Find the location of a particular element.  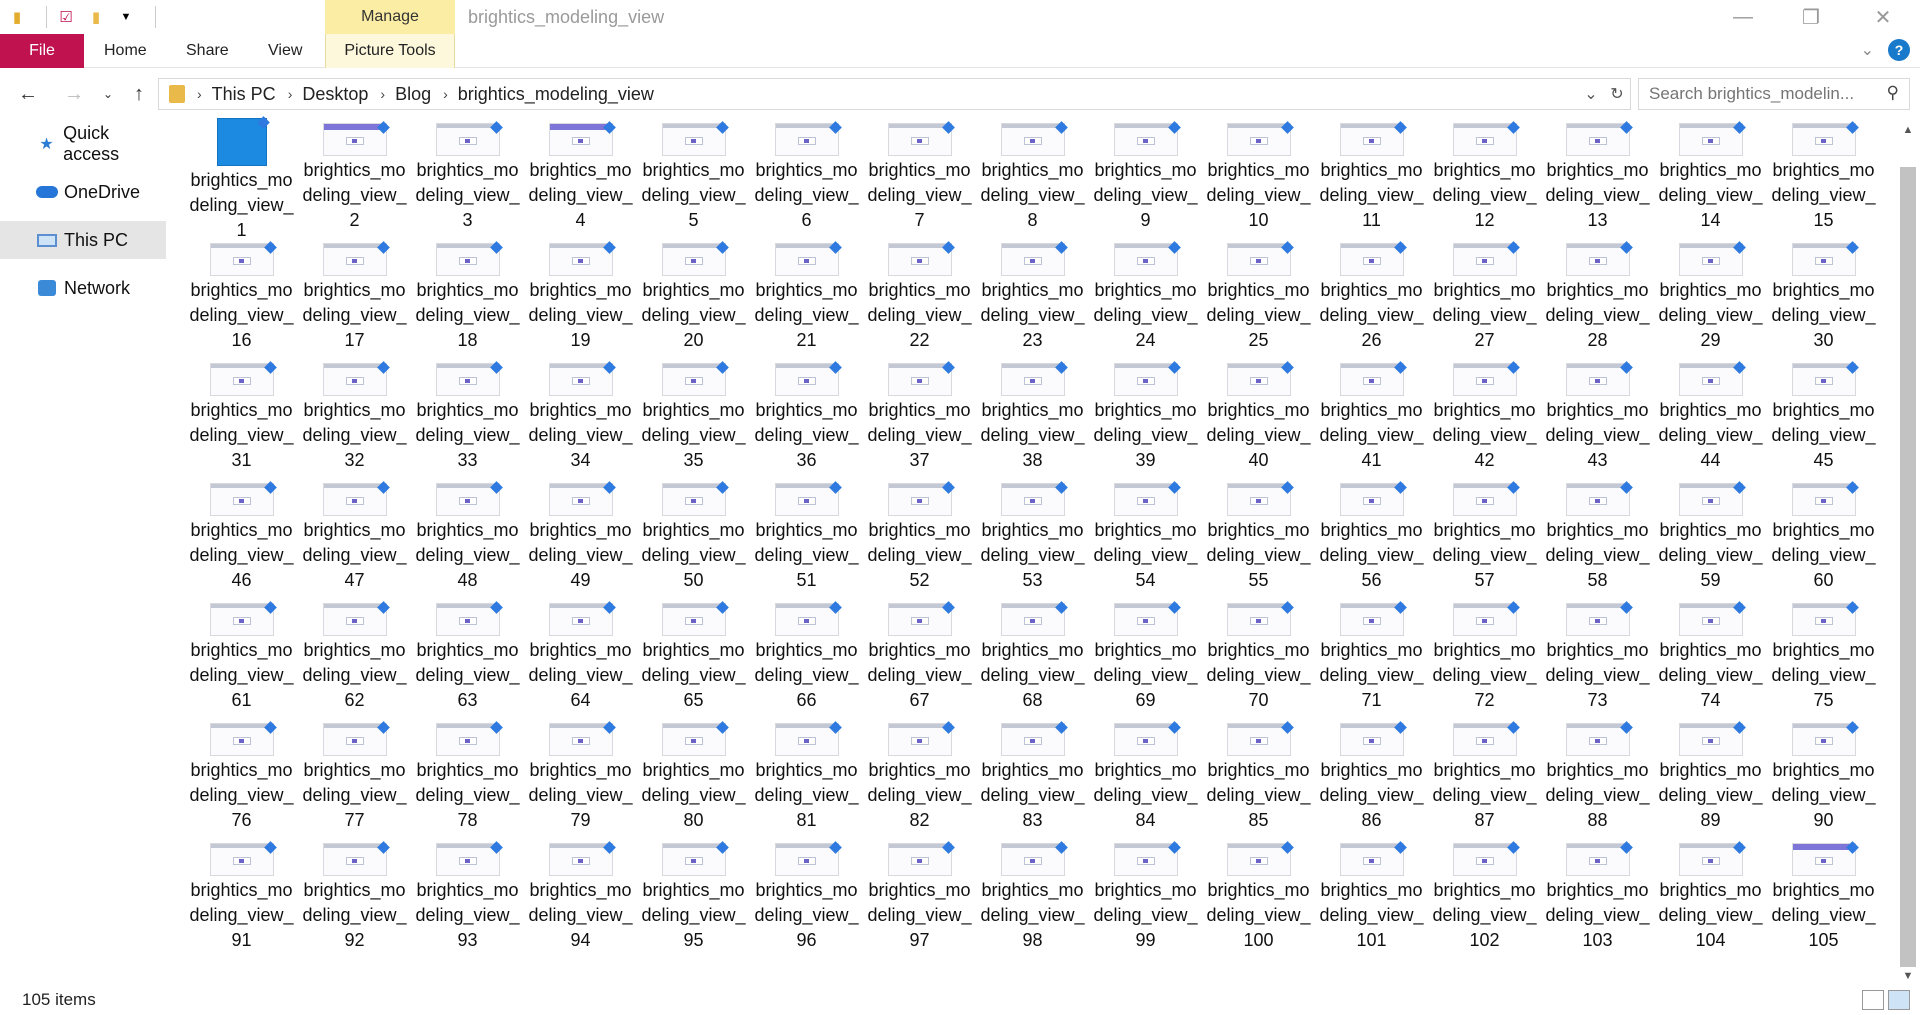

file-item: brightics_modeling_view_50 is located at coordinates (693, 533).